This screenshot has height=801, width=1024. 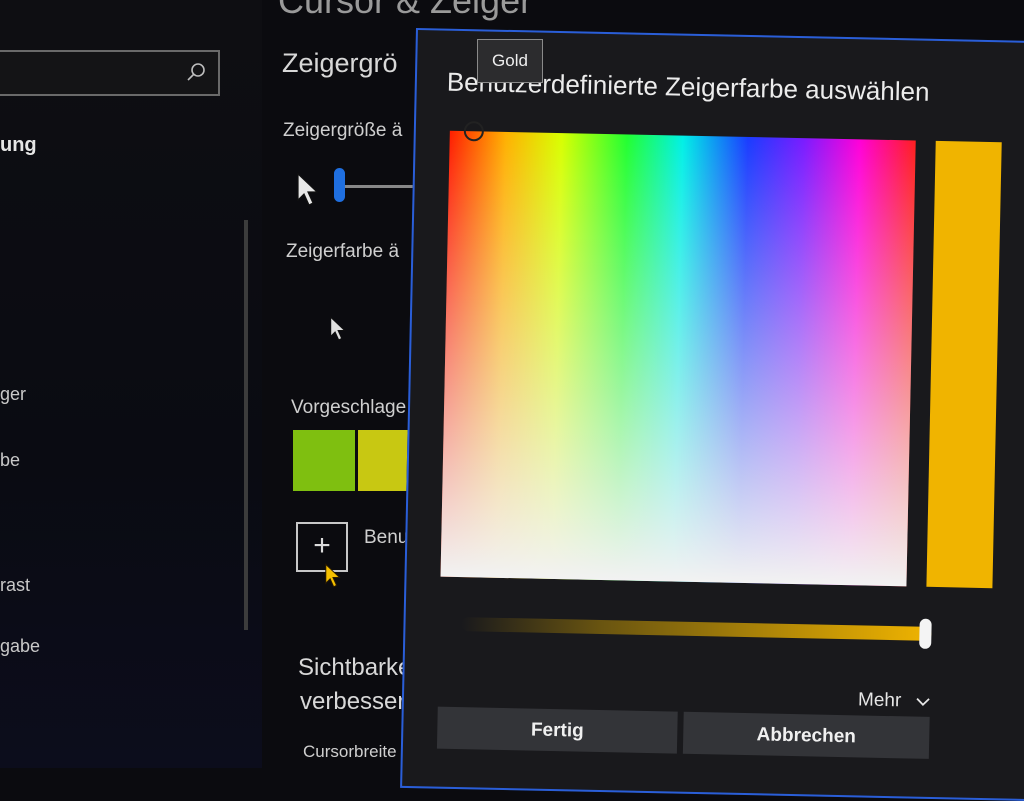 What do you see at coordinates (10, 460) in the screenshot?
I see `sidebar-item-color: be` at bounding box center [10, 460].